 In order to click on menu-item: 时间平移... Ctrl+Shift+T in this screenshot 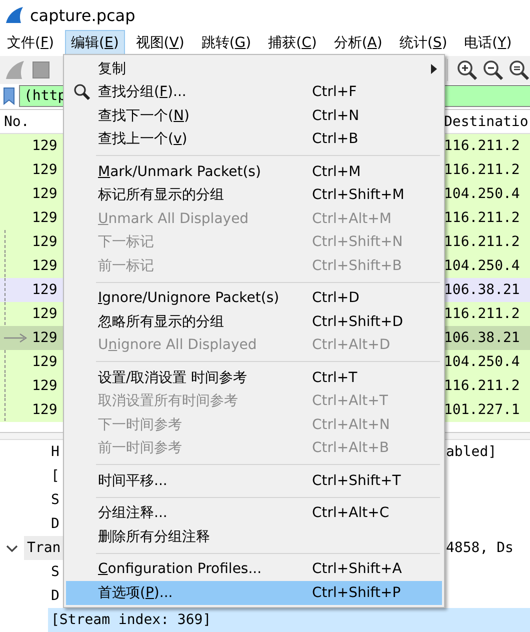, I will do `click(254, 480)`.